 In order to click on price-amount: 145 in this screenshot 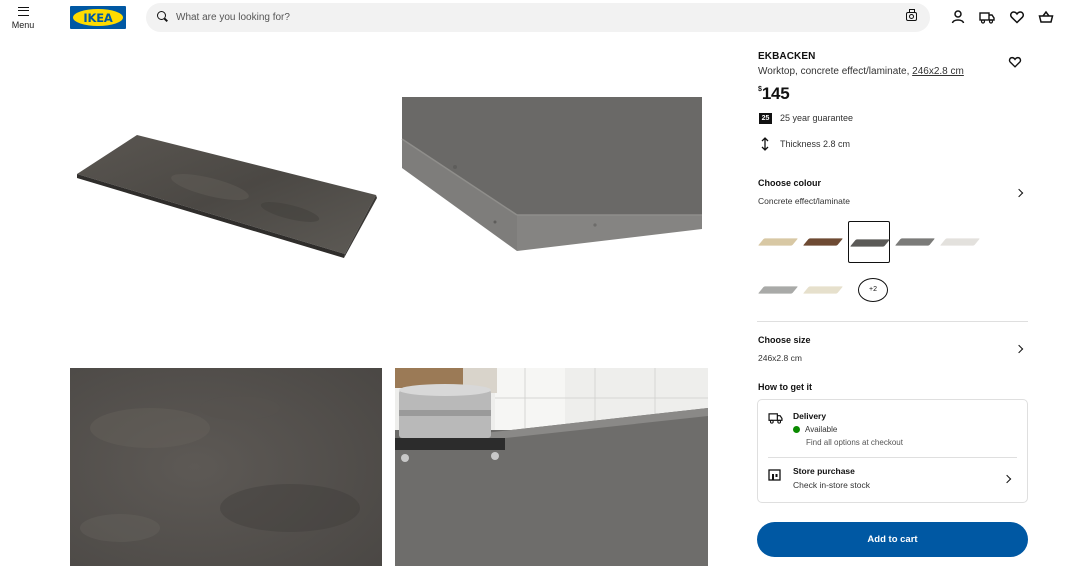, I will do `click(775, 93)`.